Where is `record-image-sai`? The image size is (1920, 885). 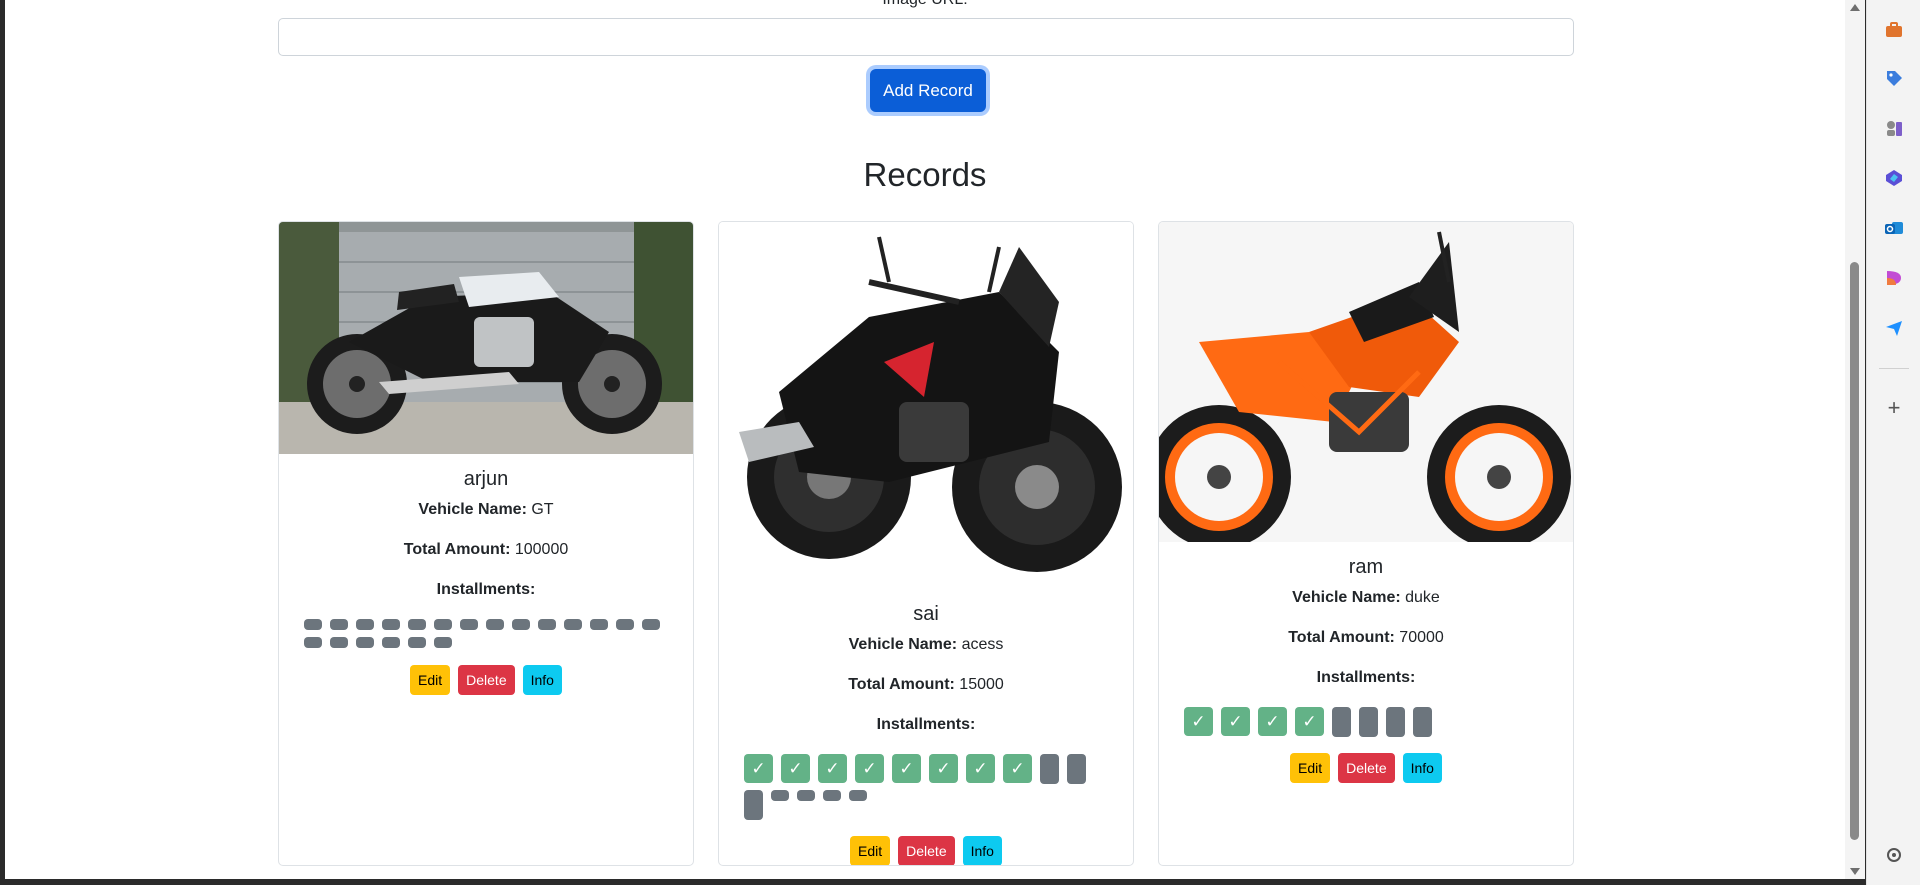
record-image-sai is located at coordinates (926, 405).